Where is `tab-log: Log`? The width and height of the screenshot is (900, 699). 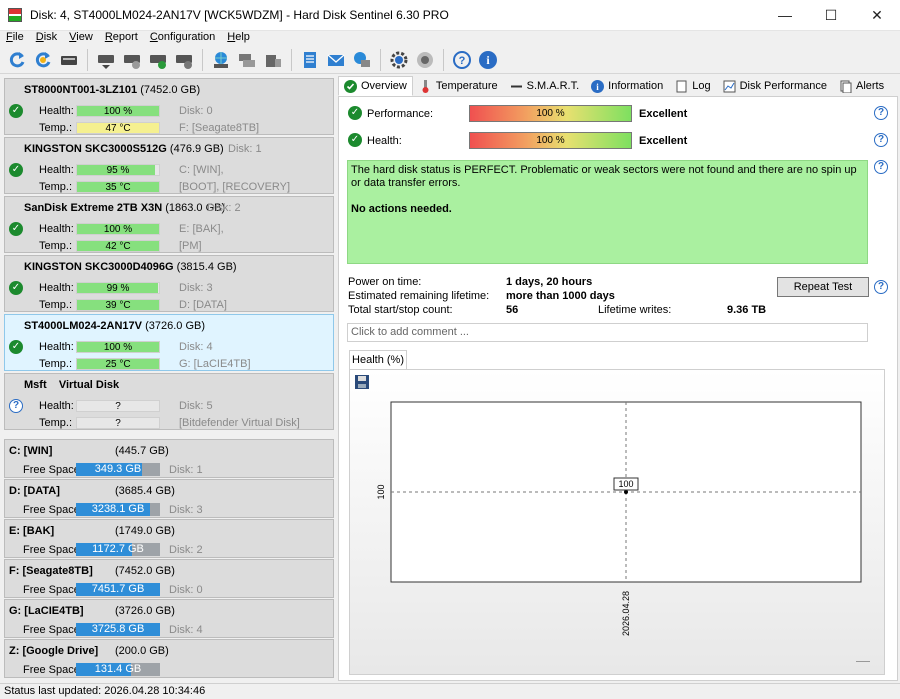 tab-log: Log is located at coordinates (692, 86).